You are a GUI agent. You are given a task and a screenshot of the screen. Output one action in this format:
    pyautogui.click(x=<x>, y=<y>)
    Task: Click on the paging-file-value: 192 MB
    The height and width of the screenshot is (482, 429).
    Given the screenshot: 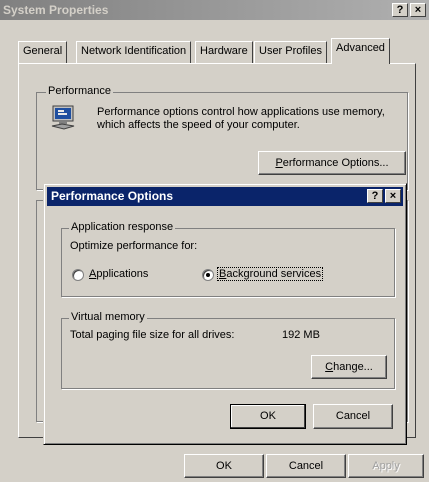 What is the action you would take?
    pyautogui.click(x=301, y=335)
    